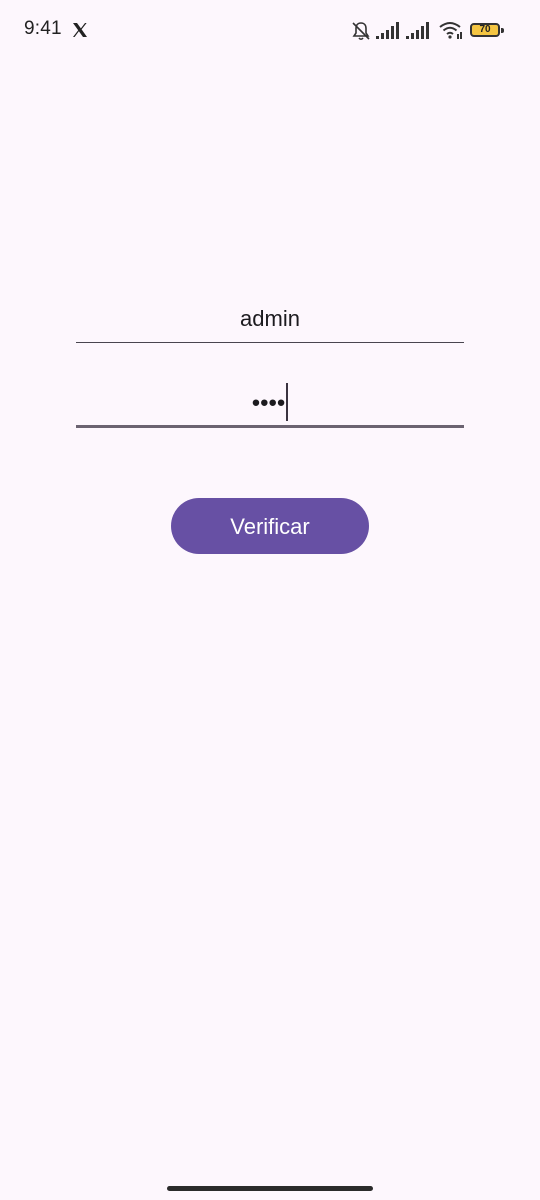 The height and width of the screenshot is (1200, 540). I want to click on password-field: ••••, so click(270, 400).